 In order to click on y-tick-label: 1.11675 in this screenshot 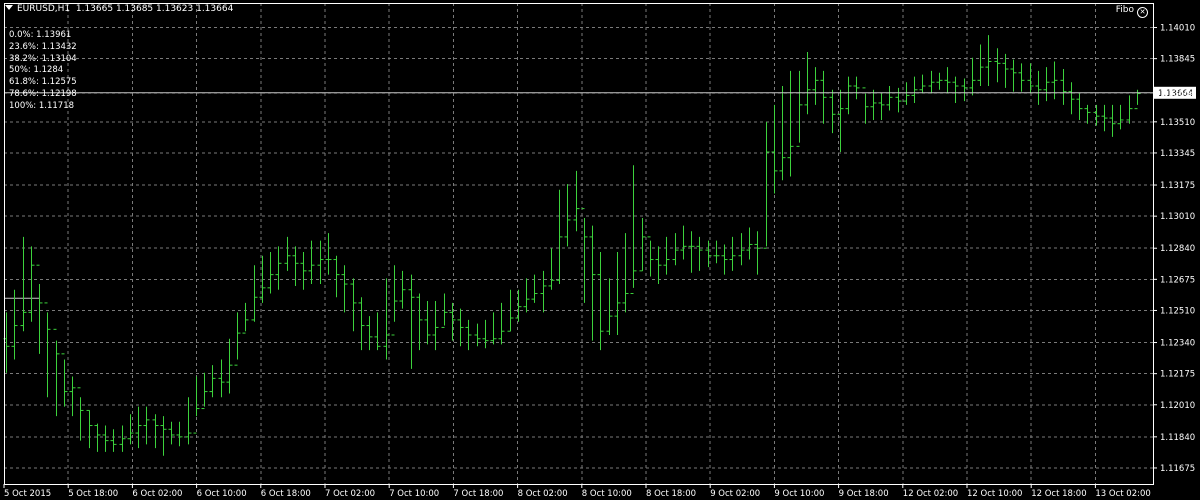, I will do `click(1177, 469)`.